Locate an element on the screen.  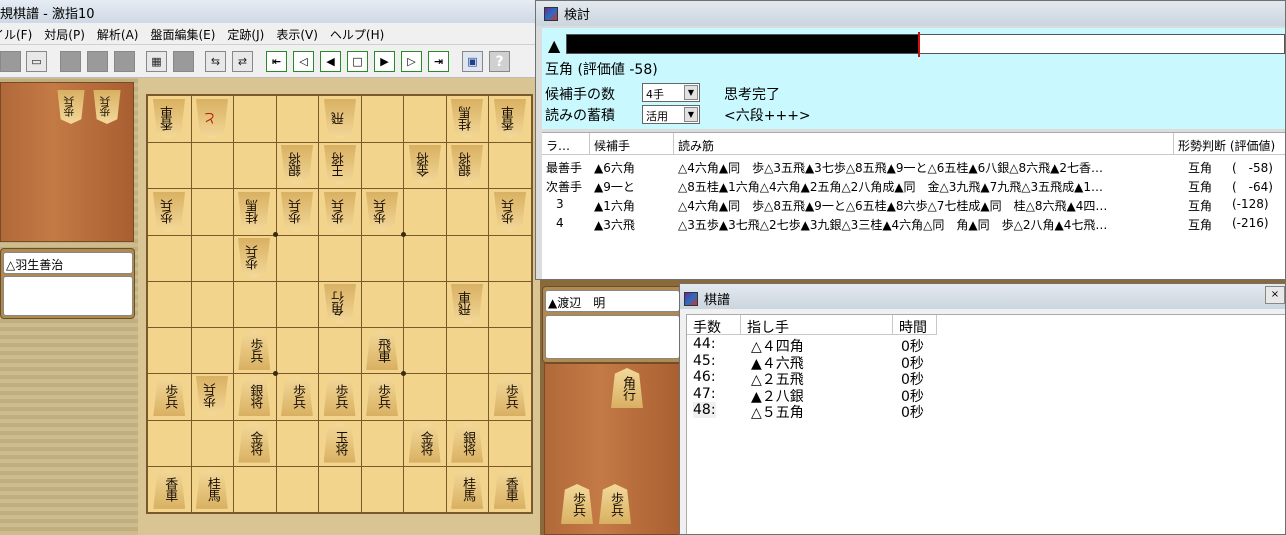
menu-view: 表示(V) is located at coordinates (297, 33).